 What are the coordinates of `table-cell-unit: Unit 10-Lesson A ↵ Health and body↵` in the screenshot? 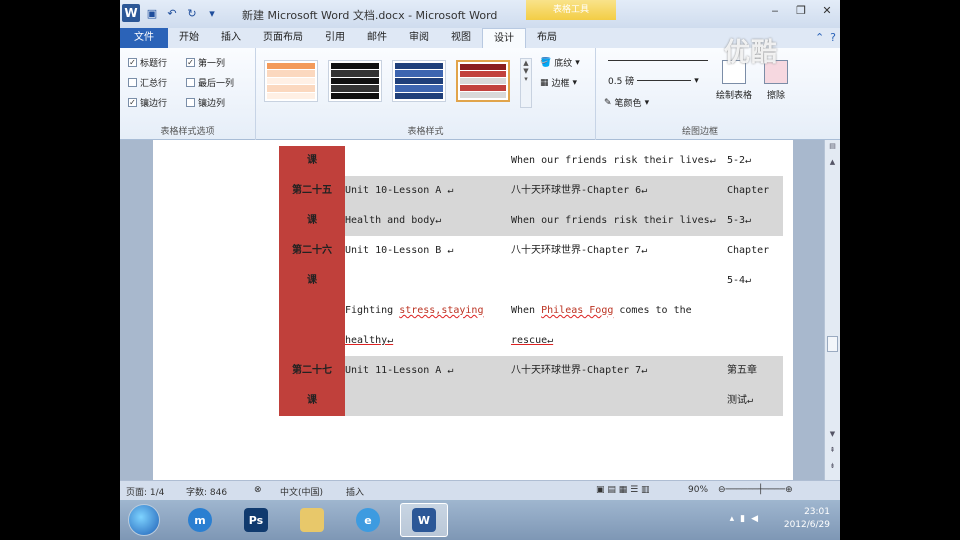 It's located at (428, 206).